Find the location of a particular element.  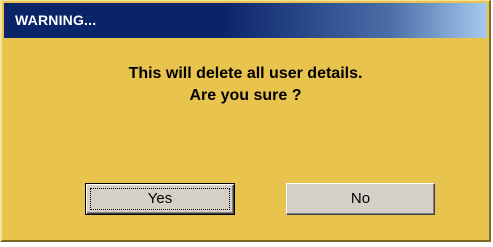

no-button: No is located at coordinates (360, 199).